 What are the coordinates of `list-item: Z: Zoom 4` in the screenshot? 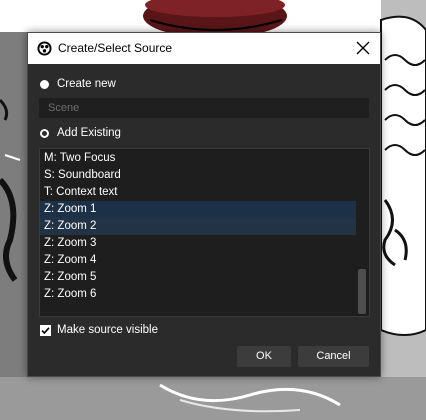 It's located at (198, 260).